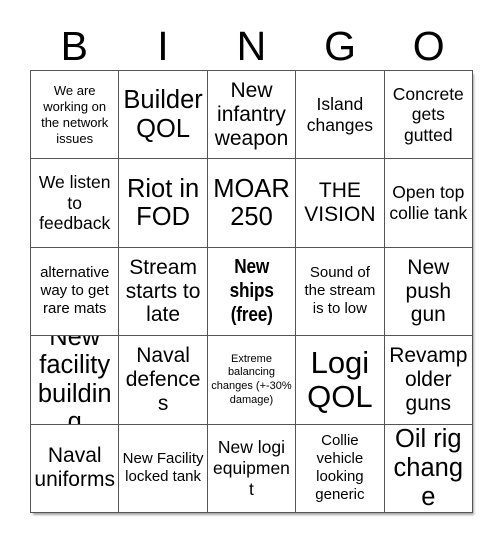 The height and width of the screenshot is (544, 500). I want to click on bingo-cell-label: Oil rig change, so click(428, 468).